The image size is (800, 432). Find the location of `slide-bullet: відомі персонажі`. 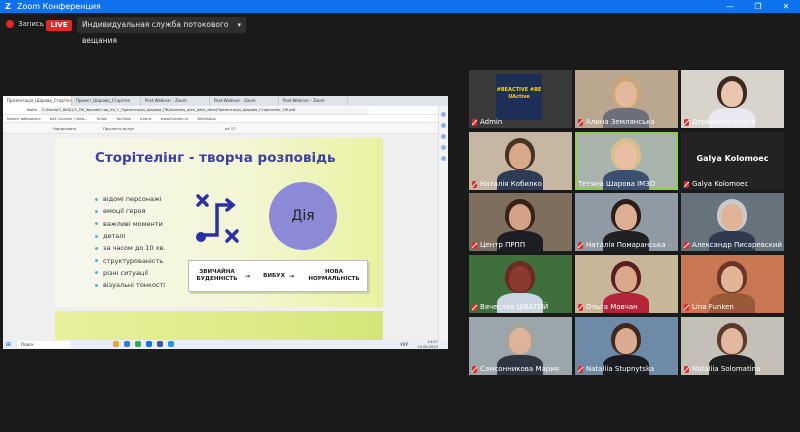

slide-bullet: відомі персонажі is located at coordinates (130, 199).